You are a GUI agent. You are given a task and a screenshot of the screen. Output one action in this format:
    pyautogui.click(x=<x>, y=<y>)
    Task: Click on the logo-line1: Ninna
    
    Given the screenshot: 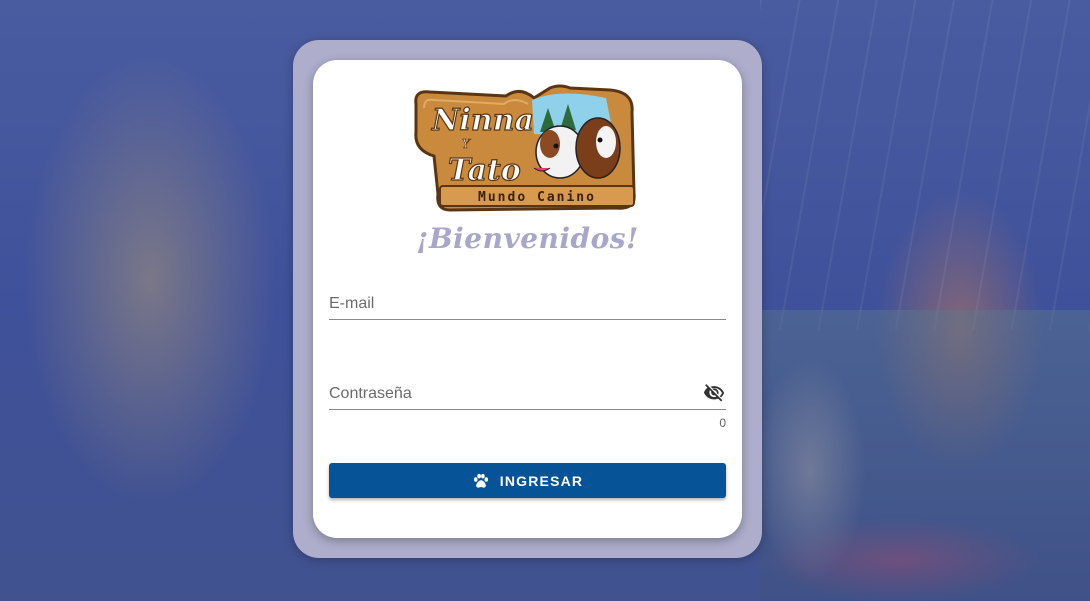 What is the action you would take?
    pyautogui.click(x=482, y=120)
    